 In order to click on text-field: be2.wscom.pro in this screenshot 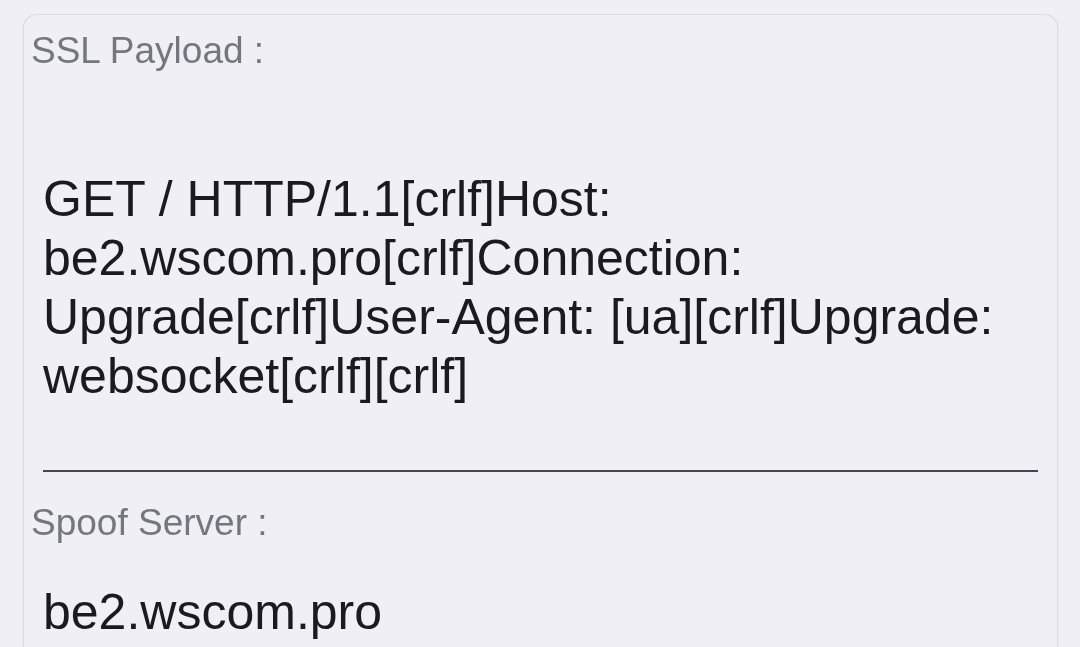, I will do `click(540, 593)`.